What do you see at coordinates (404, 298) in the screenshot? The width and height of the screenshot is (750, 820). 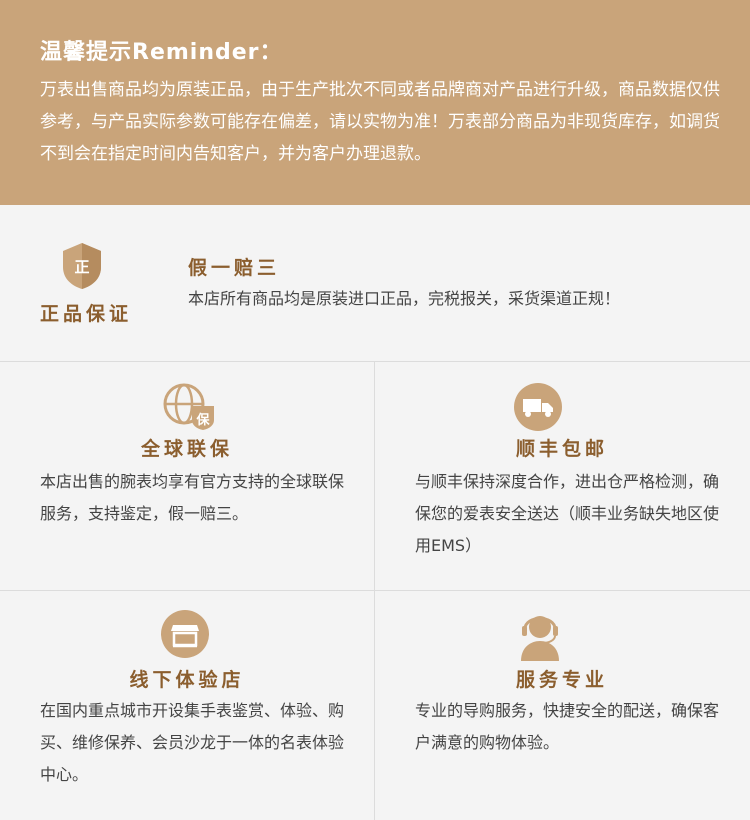 I see `guarantee-text: 本店所有商品均是原装进口正品，完税报关，采货渠道正规！` at bounding box center [404, 298].